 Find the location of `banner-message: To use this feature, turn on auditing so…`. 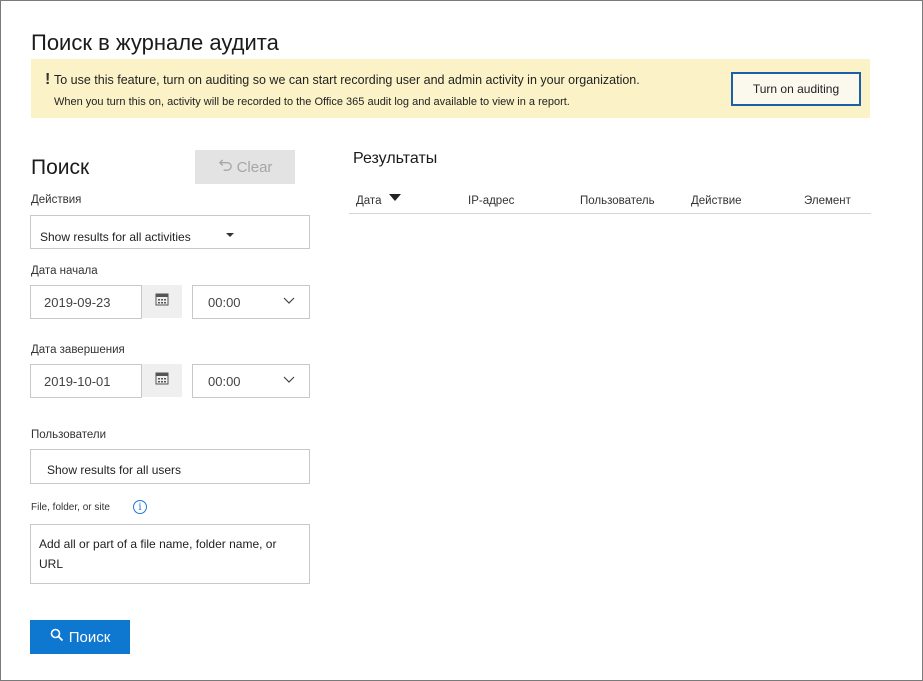

banner-message: To use this feature, turn on auditing so… is located at coordinates (347, 80).